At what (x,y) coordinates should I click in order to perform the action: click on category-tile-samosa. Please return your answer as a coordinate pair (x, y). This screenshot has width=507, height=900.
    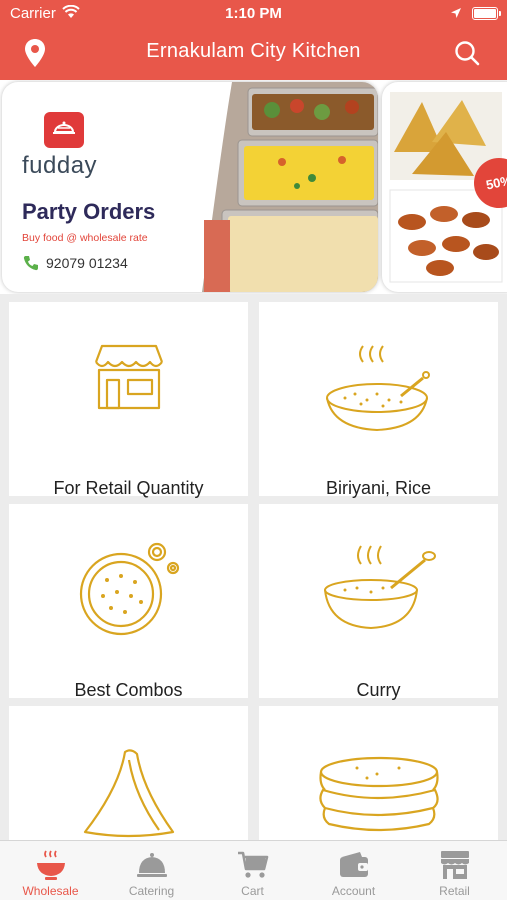
    Looking at the image, I should click on (128, 773).